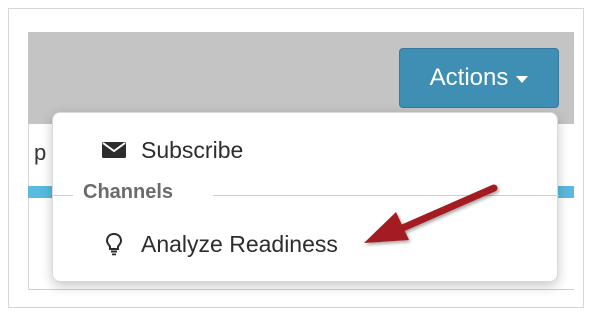 The width and height of the screenshot is (592, 318). What do you see at coordinates (63, 195) in the screenshot?
I see `divider-left` at bounding box center [63, 195].